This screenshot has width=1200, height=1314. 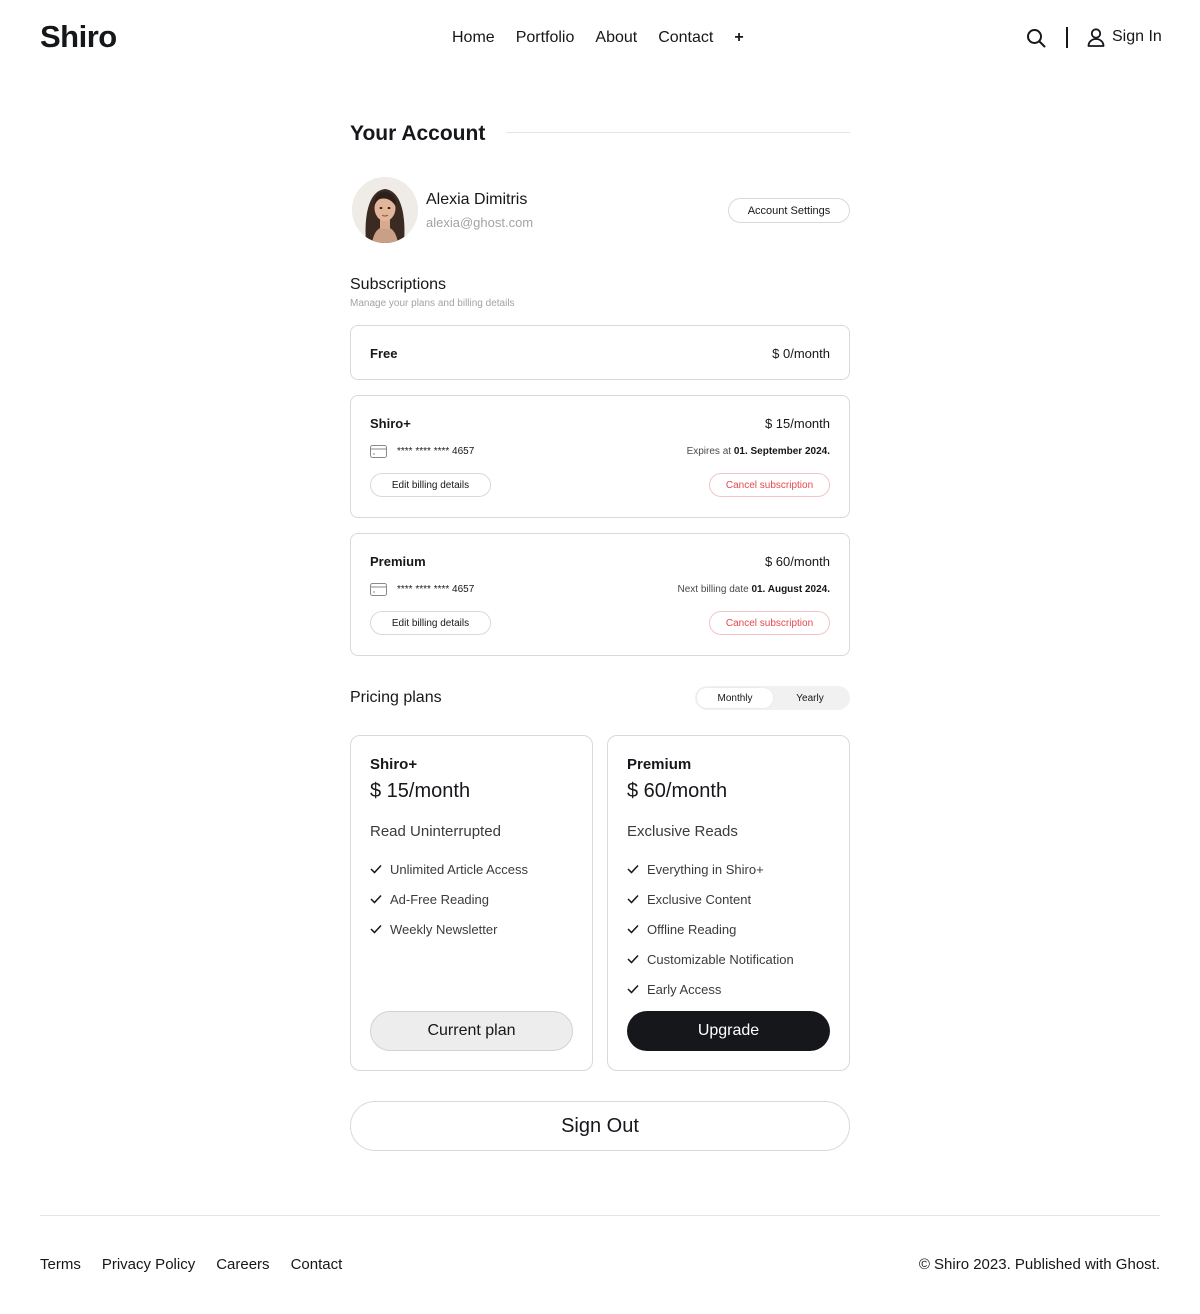 I want to click on feature-label: Exclusive Content, so click(x=699, y=899).